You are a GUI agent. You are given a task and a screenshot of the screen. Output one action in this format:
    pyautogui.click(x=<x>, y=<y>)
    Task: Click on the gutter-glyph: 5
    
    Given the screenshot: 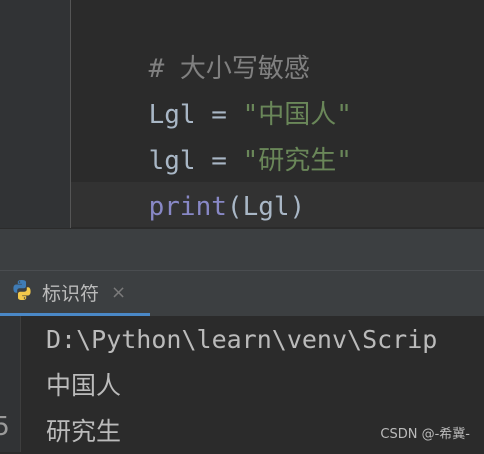 What is the action you would take?
    pyautogui.click(x=5, y=427)
    